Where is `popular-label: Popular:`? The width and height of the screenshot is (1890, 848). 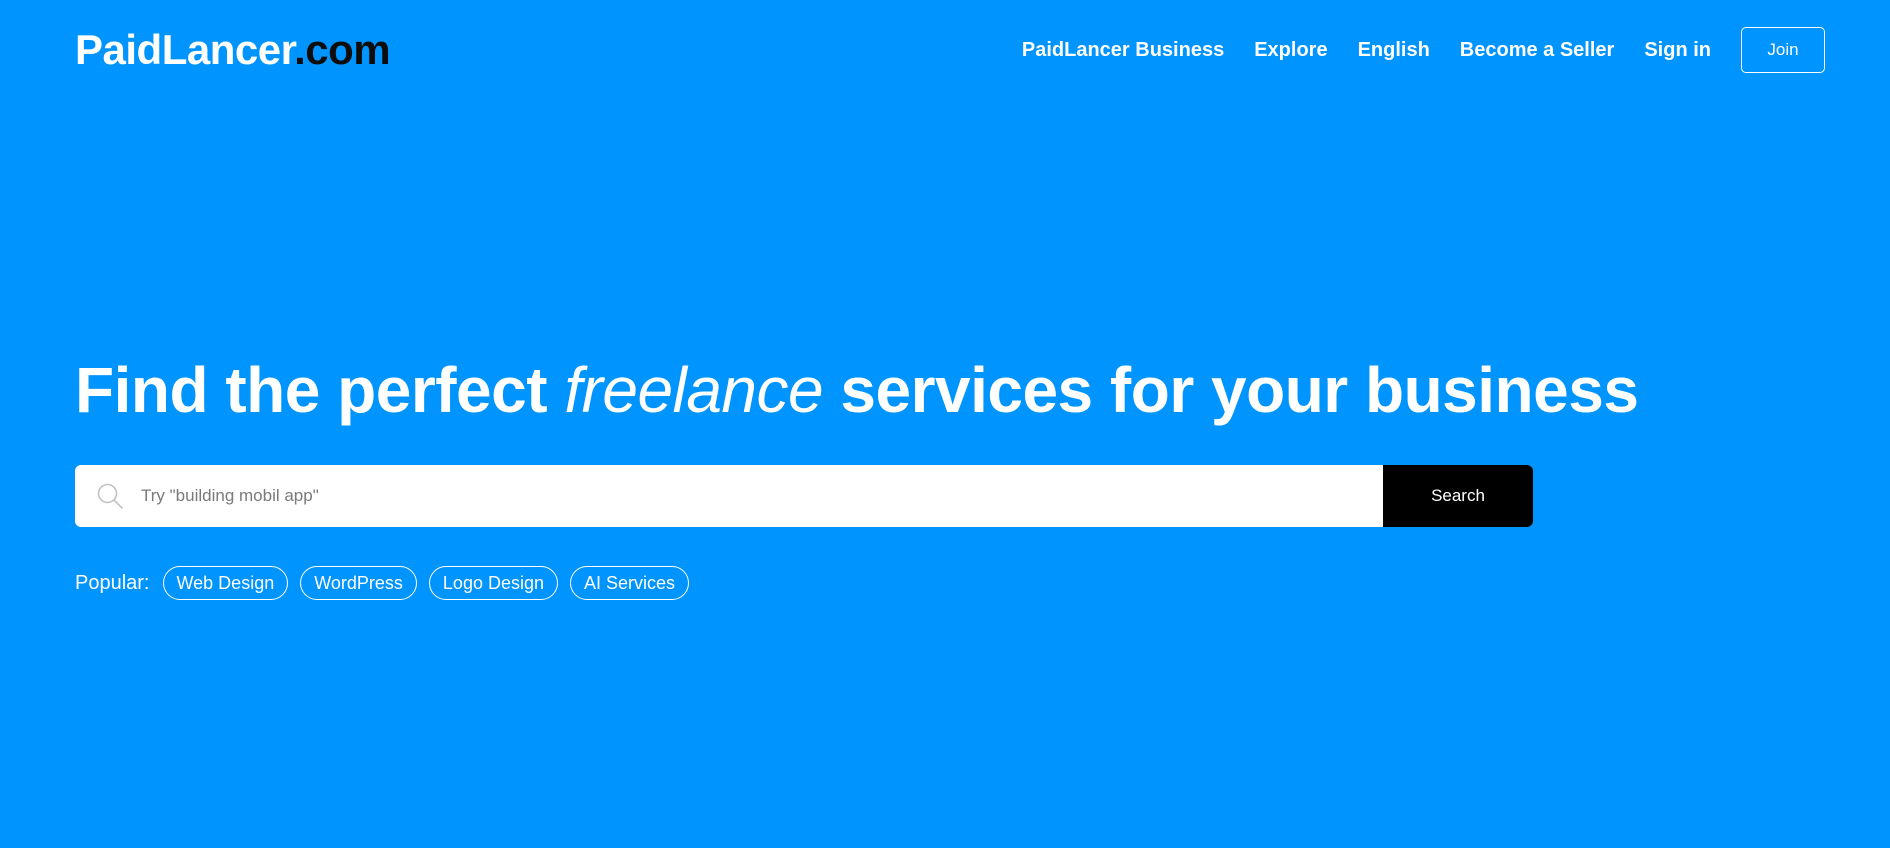 popular-label: Popular: is located at coordinates (112, 582).